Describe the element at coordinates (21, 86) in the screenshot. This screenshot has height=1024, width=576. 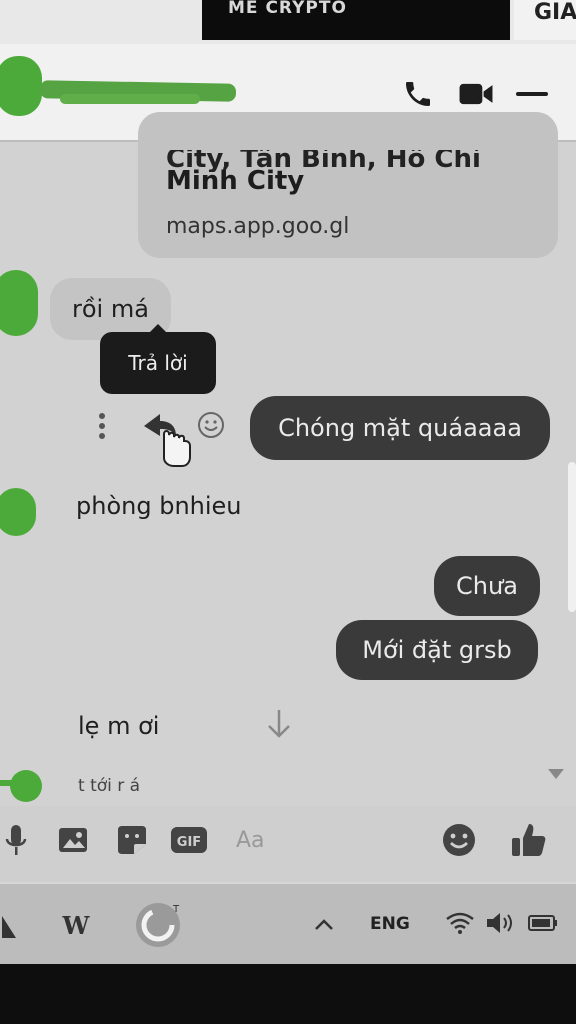
I see `contact-avatar` at that location.